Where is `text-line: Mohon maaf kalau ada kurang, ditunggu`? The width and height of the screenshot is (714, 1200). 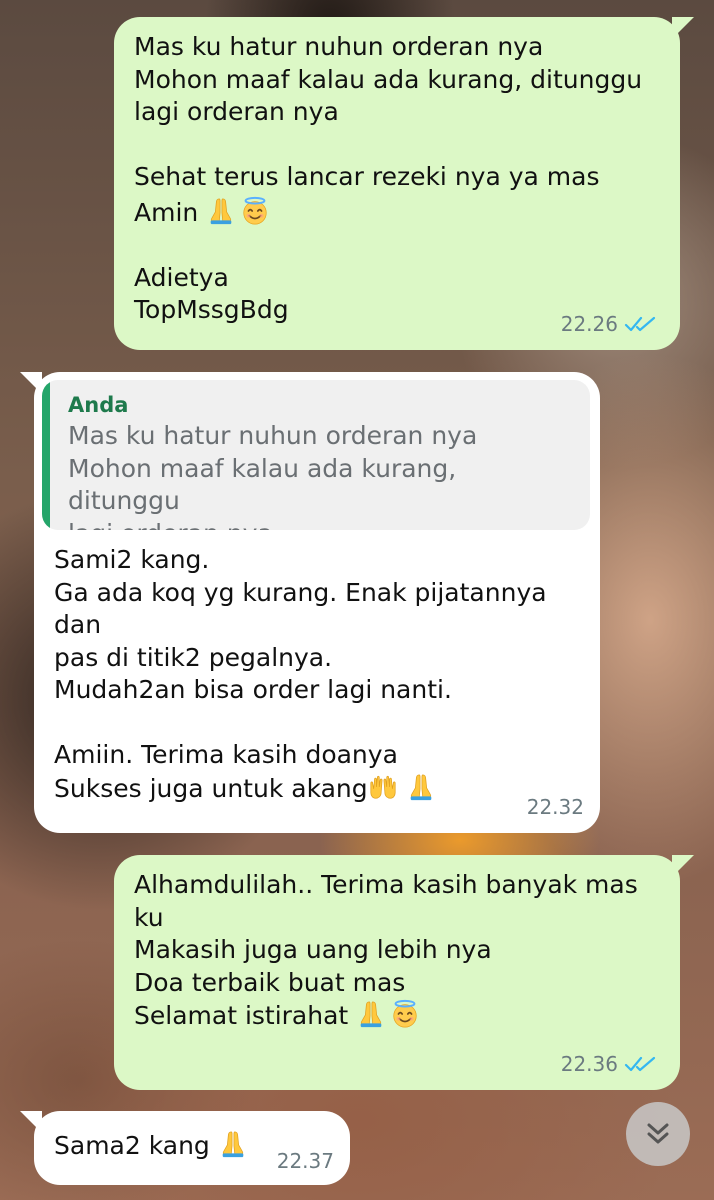 text-line: Mohon maaf kalau ada kurang, ditunggu is located at coordinates (388, 79).